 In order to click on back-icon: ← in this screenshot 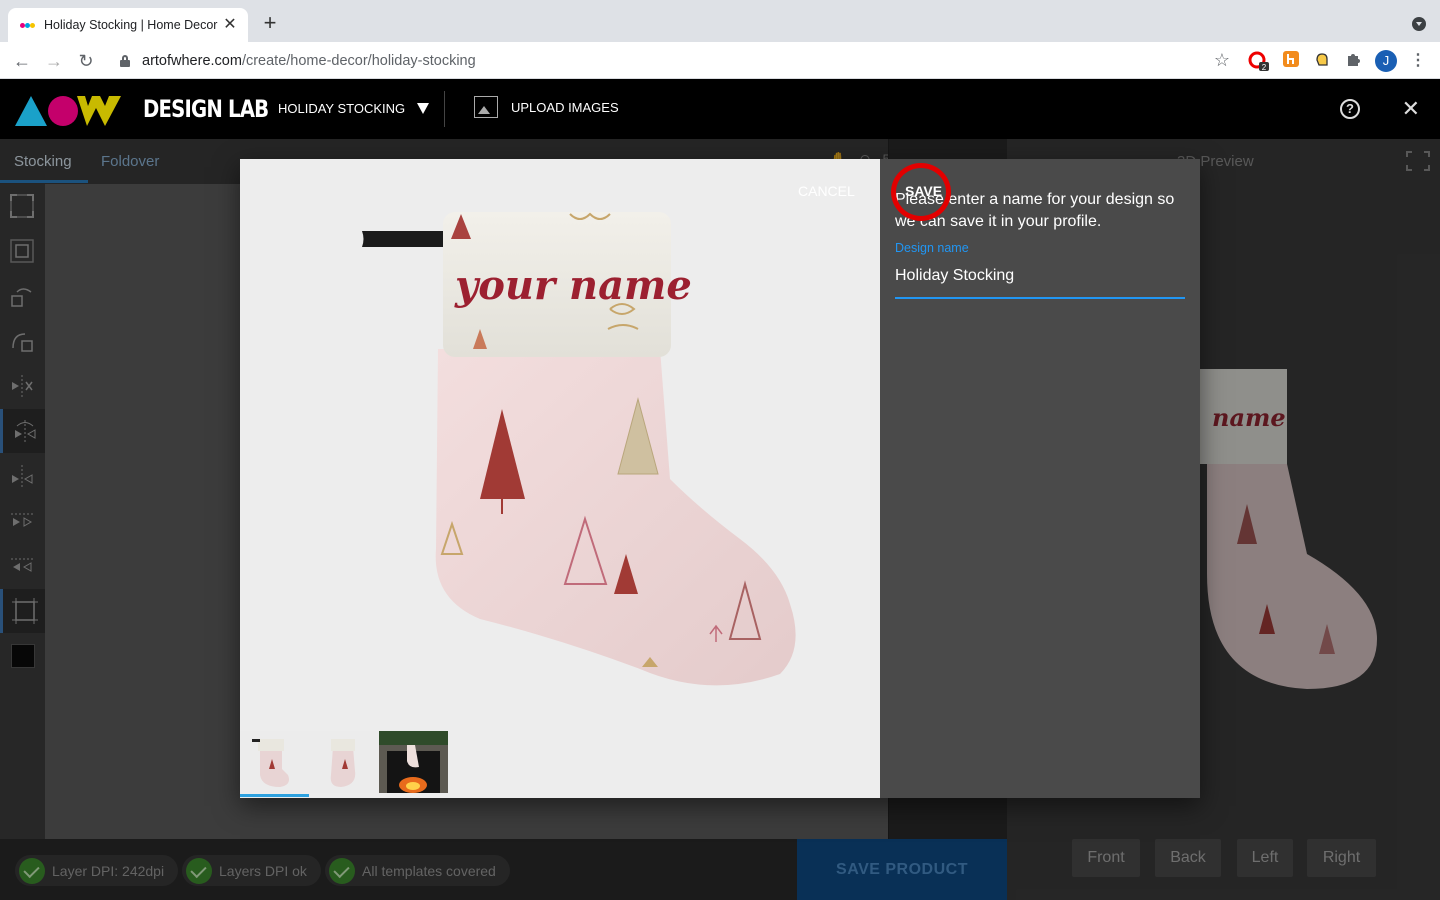, I will do `click(22, 61)`.